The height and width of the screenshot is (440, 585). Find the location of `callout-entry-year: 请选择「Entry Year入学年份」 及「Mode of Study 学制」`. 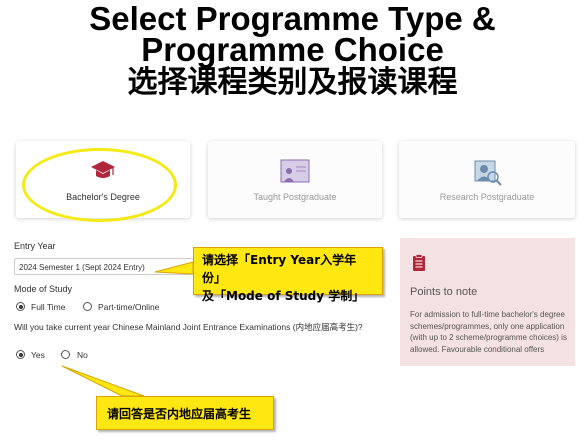

callout-entry-year: 请选择「Entry Year入学年份」 及「Mode of Study 学制」 is located at coordinates (288, 275).